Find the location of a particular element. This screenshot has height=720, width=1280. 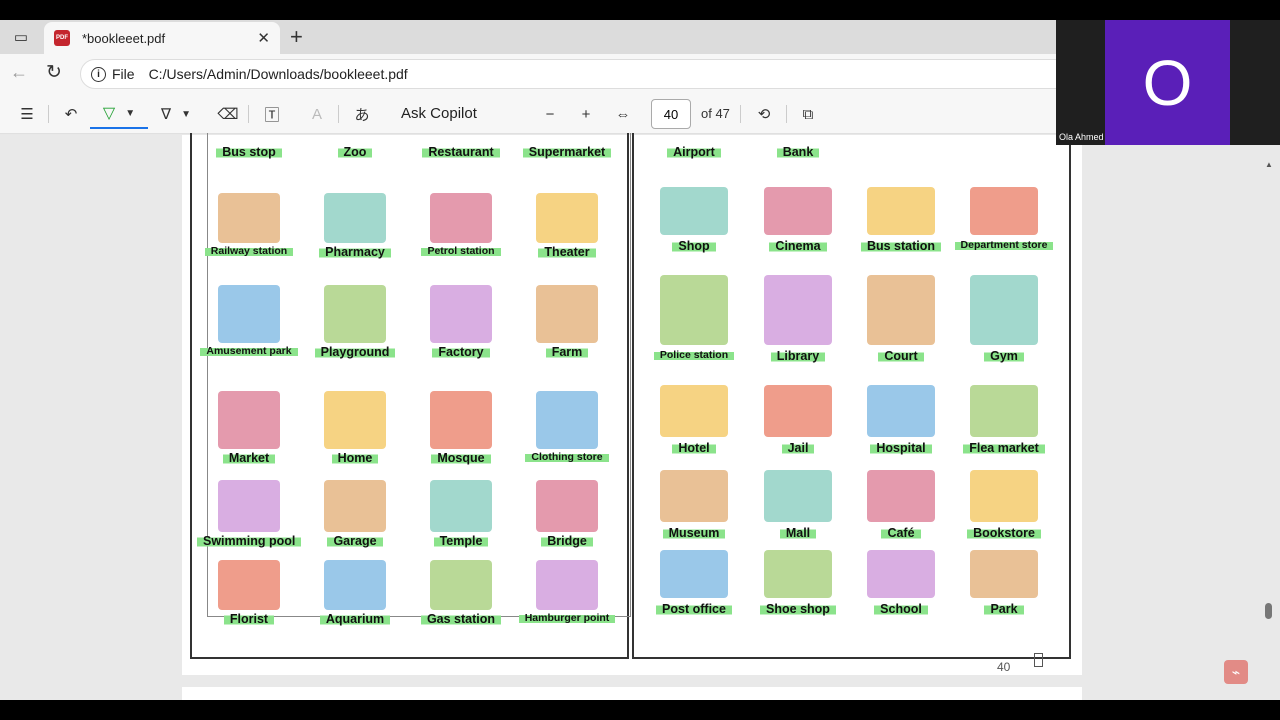

vocab-card: Cinema is located at coordinates (798, 220).